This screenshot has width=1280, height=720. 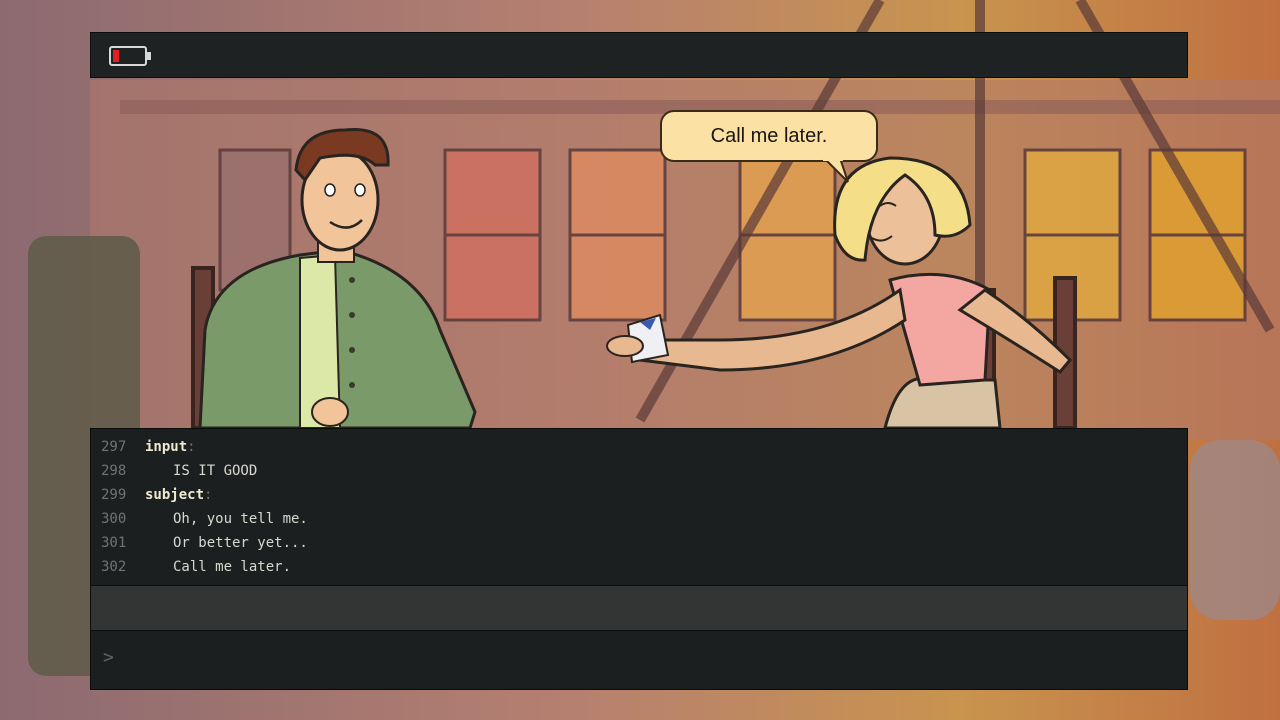 What do you see at coordinates (639, 519) in the screenshot?
I see `log-line: 300 Oh, you tell me.` at bounding box center [639, 519].